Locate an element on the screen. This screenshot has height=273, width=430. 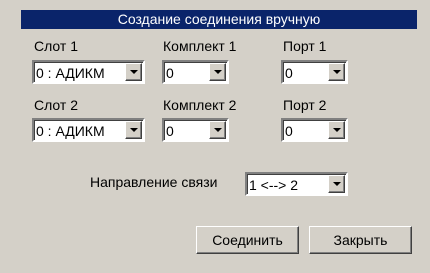
slot2-select: 0 : АДИКМ is located at coordinates (88, 130).